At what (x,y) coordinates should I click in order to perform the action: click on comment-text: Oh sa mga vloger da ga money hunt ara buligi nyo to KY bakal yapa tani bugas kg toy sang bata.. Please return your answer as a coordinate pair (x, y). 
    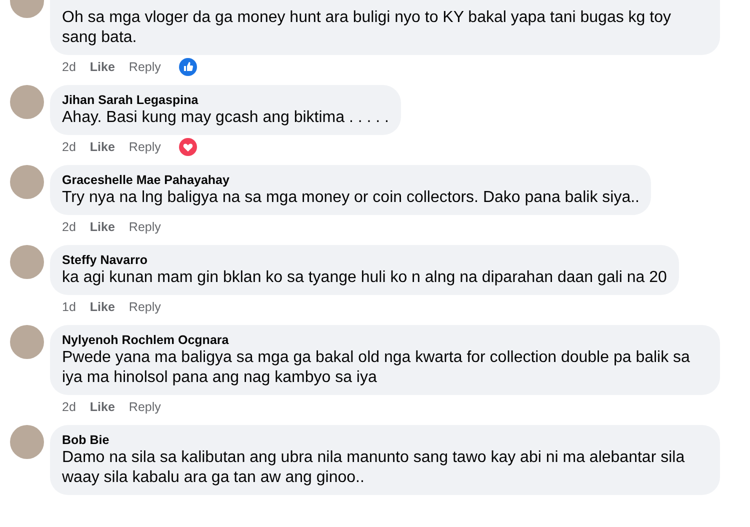
    Looking at the image, I should click on (367, 28).